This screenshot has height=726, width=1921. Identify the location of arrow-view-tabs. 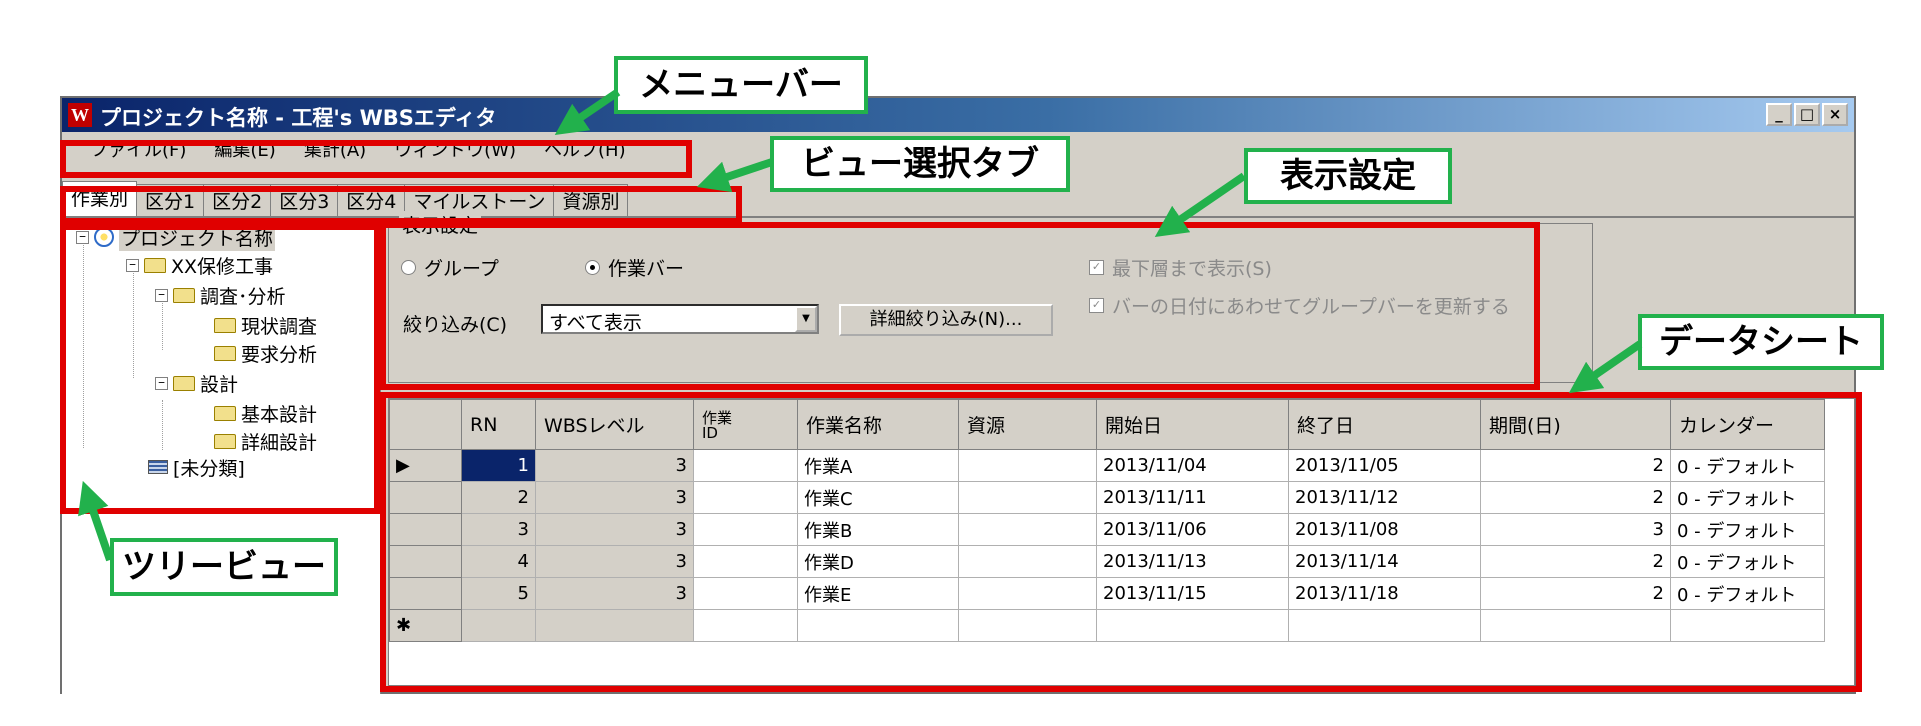
(735, 175).